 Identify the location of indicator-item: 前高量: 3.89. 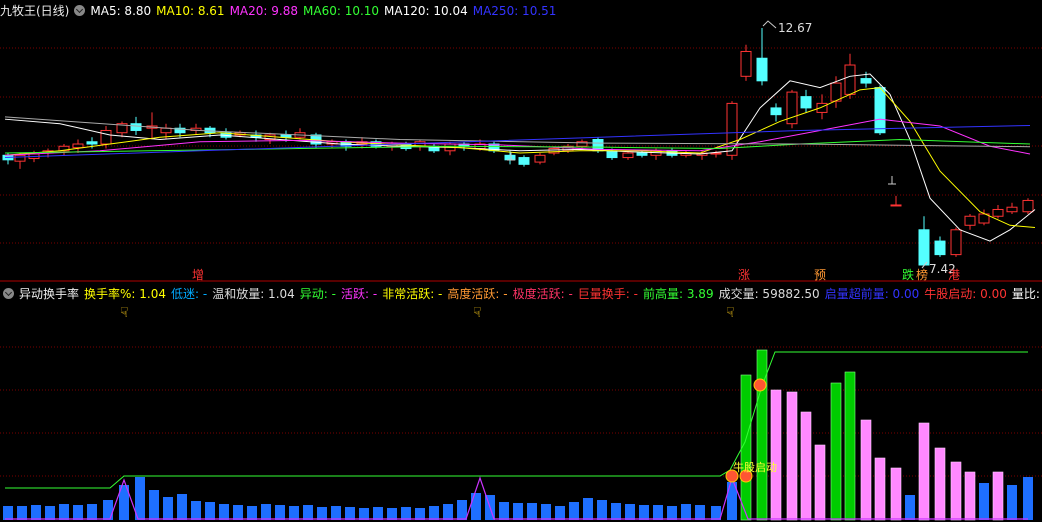
(678, 294).